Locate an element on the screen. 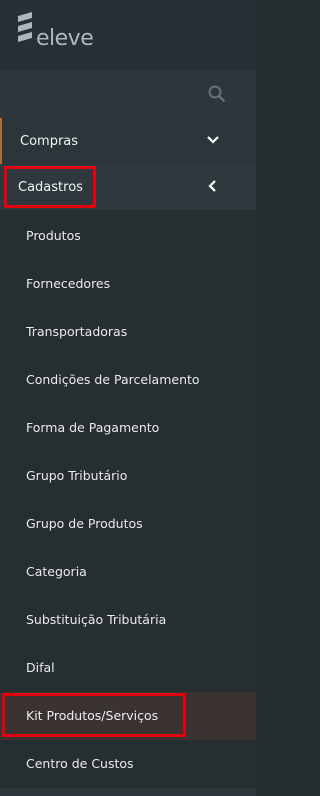 The image size is (320, 796). submenu-label: Substituição Tributária is located at coordinates (96, 619).